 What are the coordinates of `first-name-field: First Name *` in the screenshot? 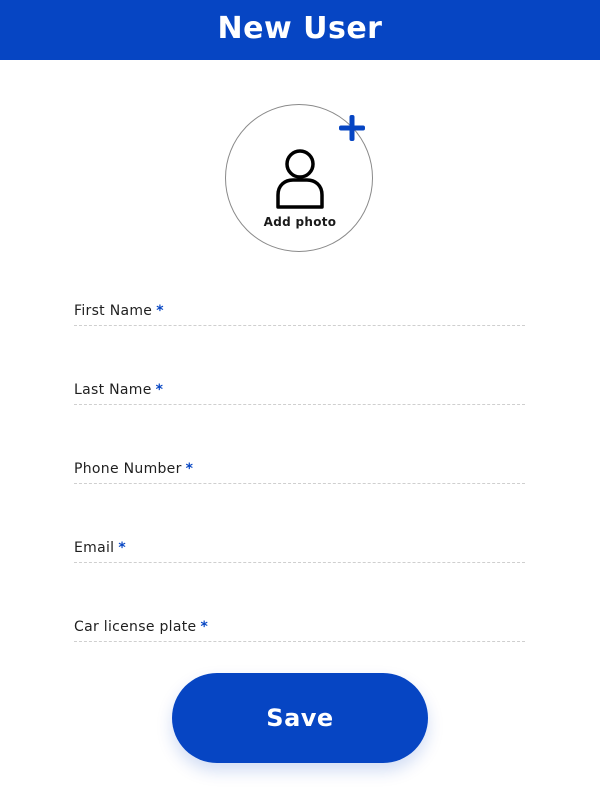 It's located at (301, 318).